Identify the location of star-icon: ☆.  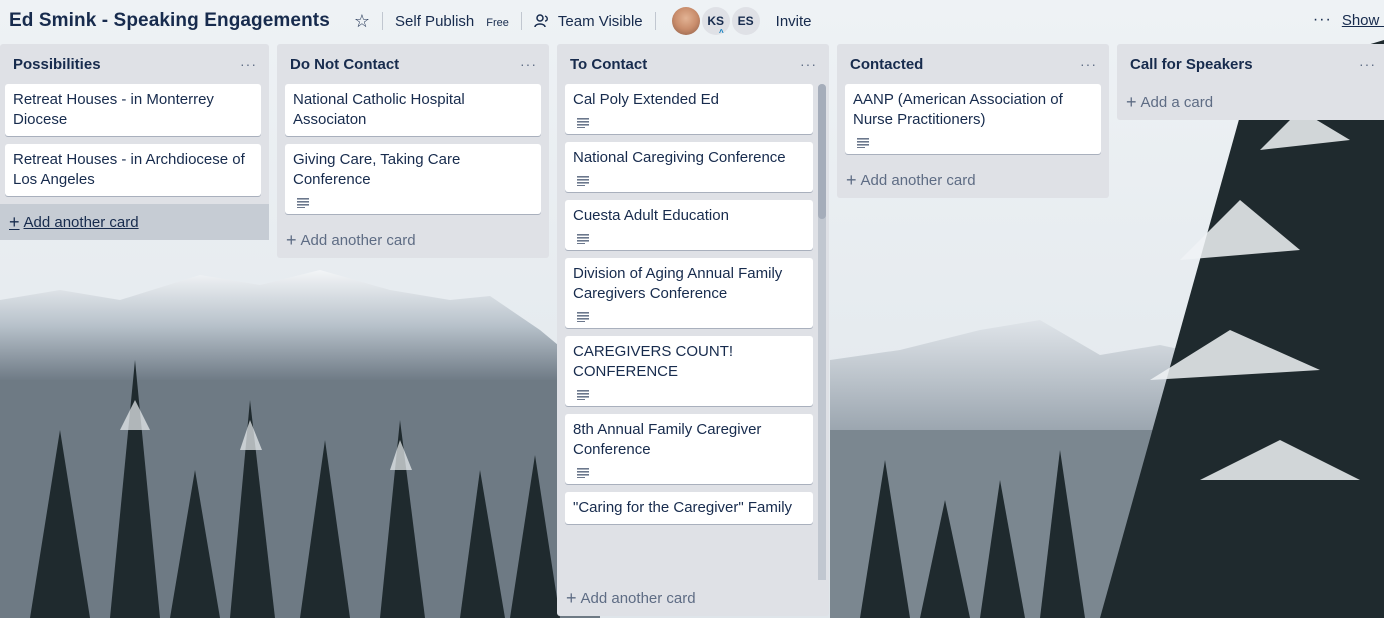
(362, 20).